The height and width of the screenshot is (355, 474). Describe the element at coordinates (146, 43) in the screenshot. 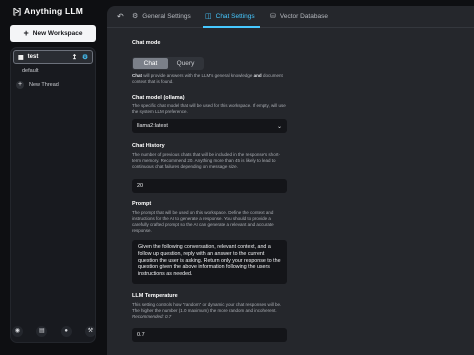

I see `chat-mode-title: Chat mode` at that location.